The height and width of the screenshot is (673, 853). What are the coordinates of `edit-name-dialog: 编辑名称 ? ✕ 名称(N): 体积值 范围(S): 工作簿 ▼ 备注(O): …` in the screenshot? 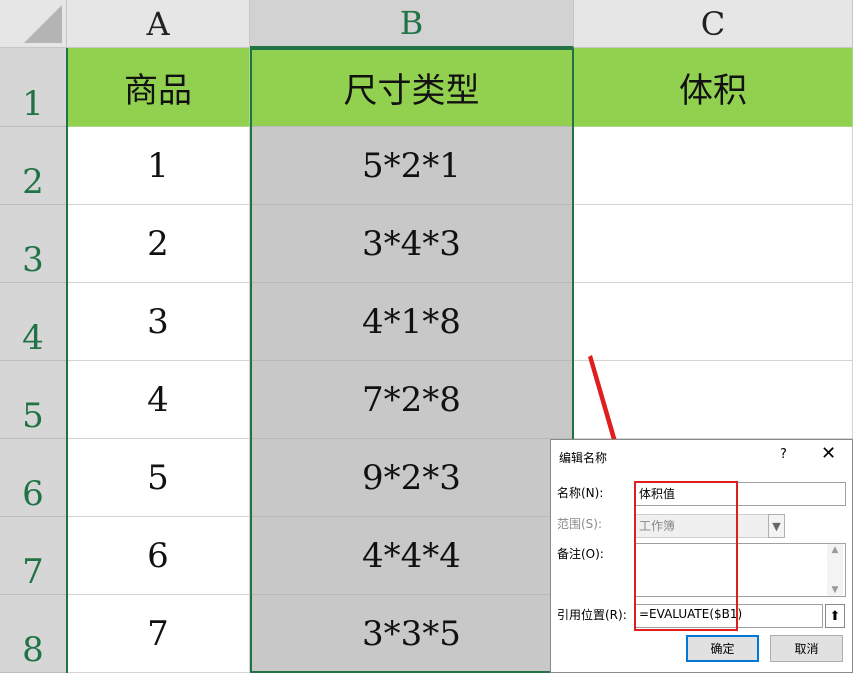 It's located at (701, 556).